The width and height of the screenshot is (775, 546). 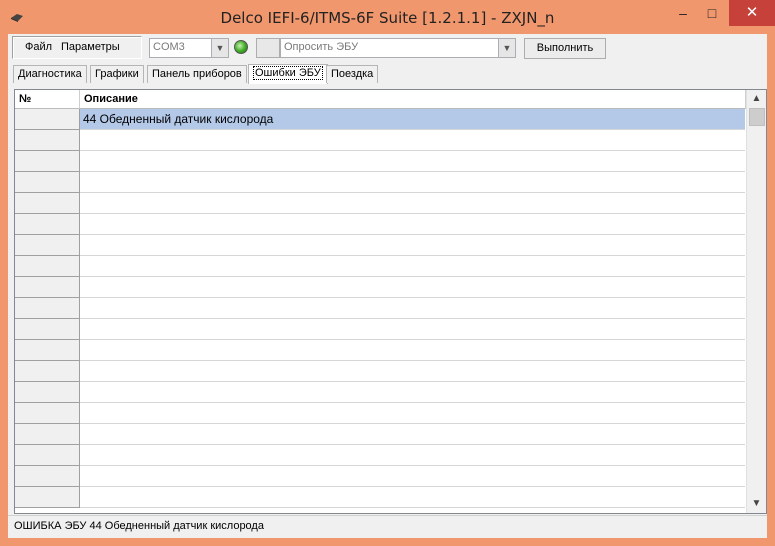 I want to click on maximize-button: □, so click(x=712, y=13).